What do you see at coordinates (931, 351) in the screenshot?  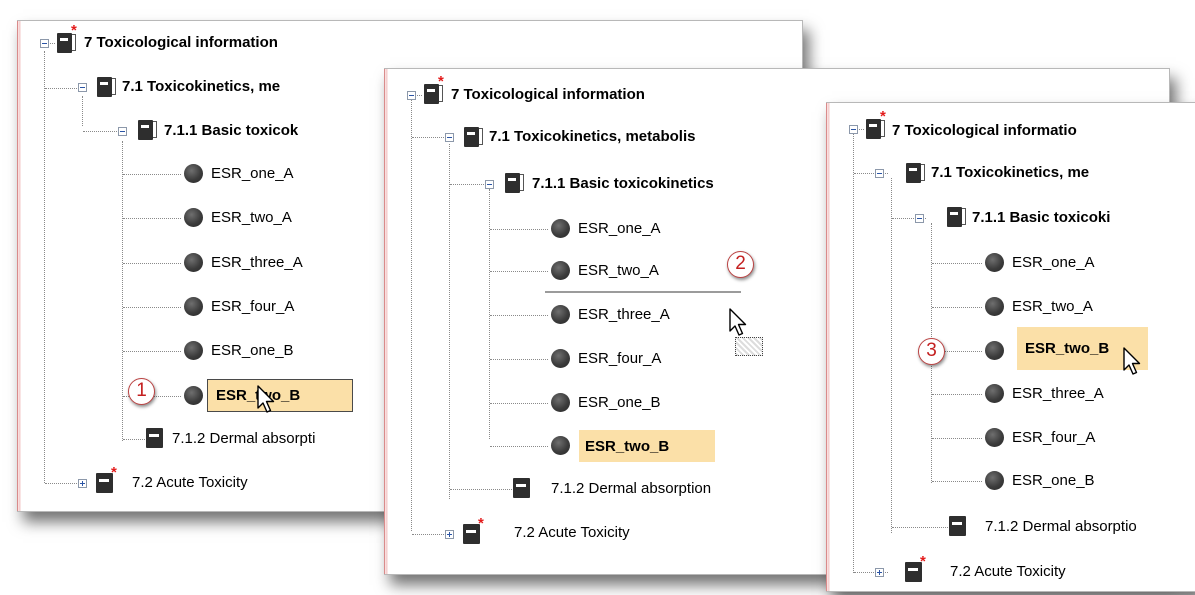 I see `step-badge: 3` at bounding box center [931, 351].